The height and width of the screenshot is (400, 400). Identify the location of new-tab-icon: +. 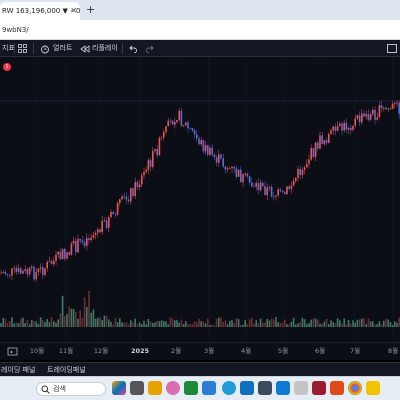
(90, 10).